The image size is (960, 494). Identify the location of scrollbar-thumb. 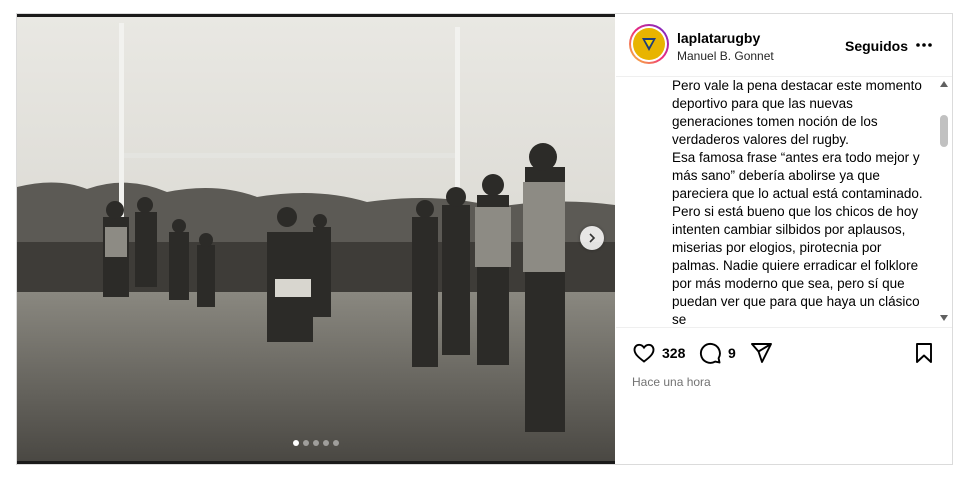
(944, 131).